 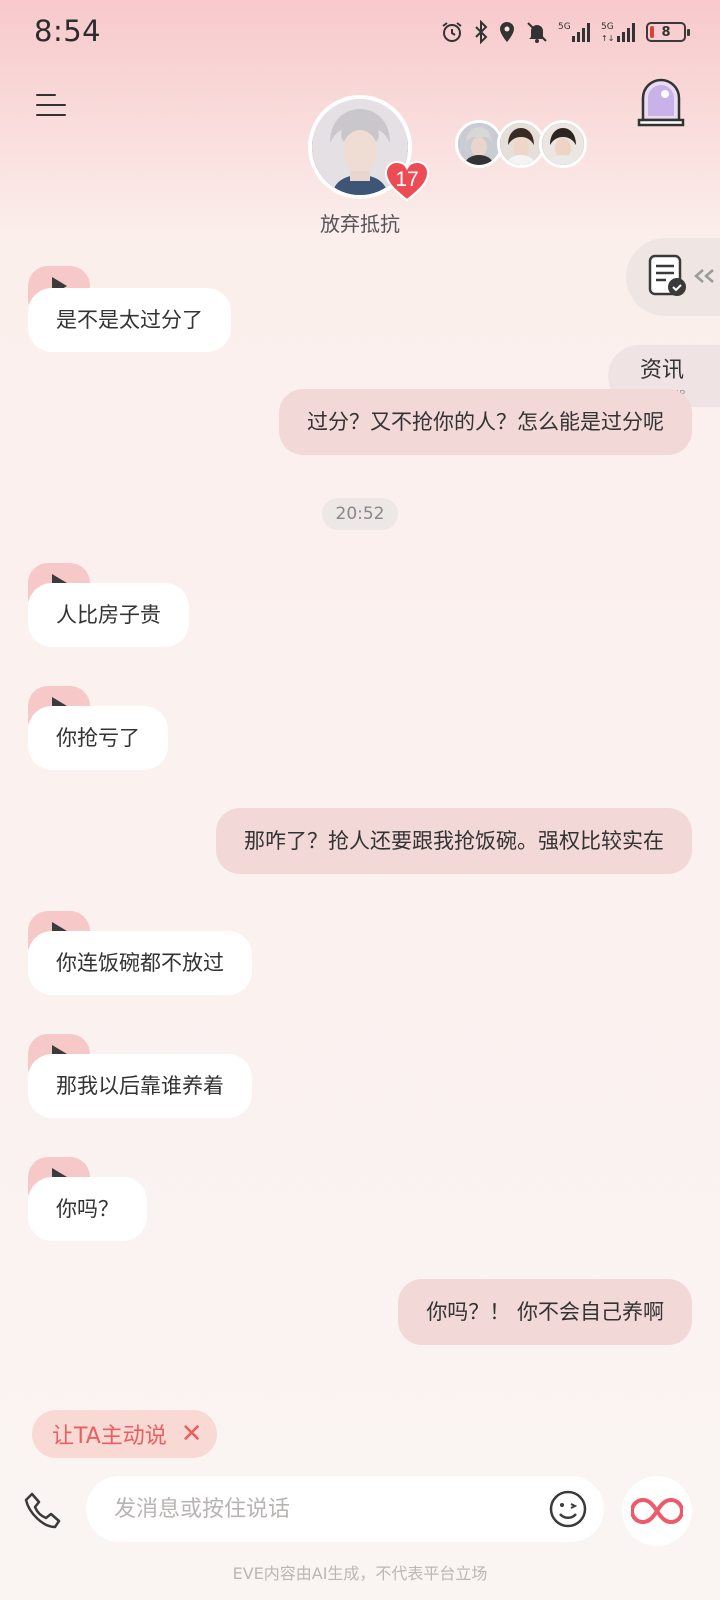 I want to click on intimacy-heart-badge: 17, so click(x=407, y=181).